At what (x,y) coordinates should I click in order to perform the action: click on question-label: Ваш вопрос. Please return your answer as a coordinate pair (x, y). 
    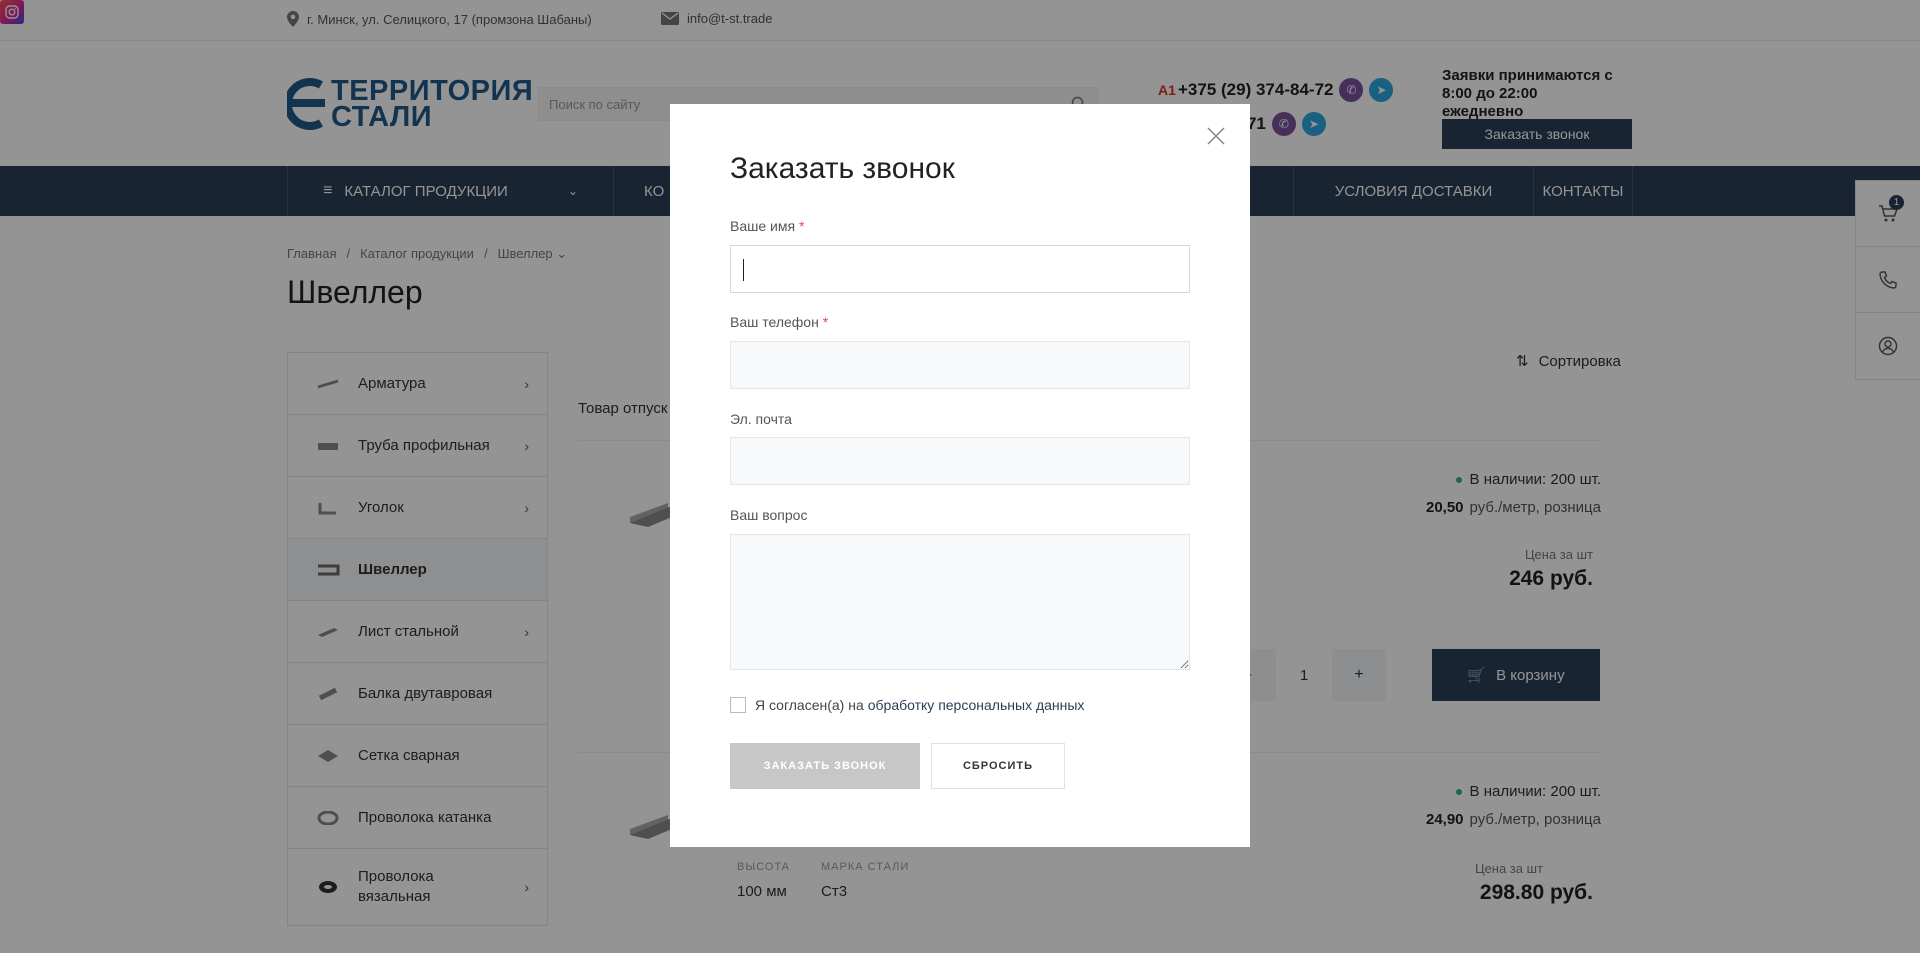
    Looking at the image, I should click on (769, 515).